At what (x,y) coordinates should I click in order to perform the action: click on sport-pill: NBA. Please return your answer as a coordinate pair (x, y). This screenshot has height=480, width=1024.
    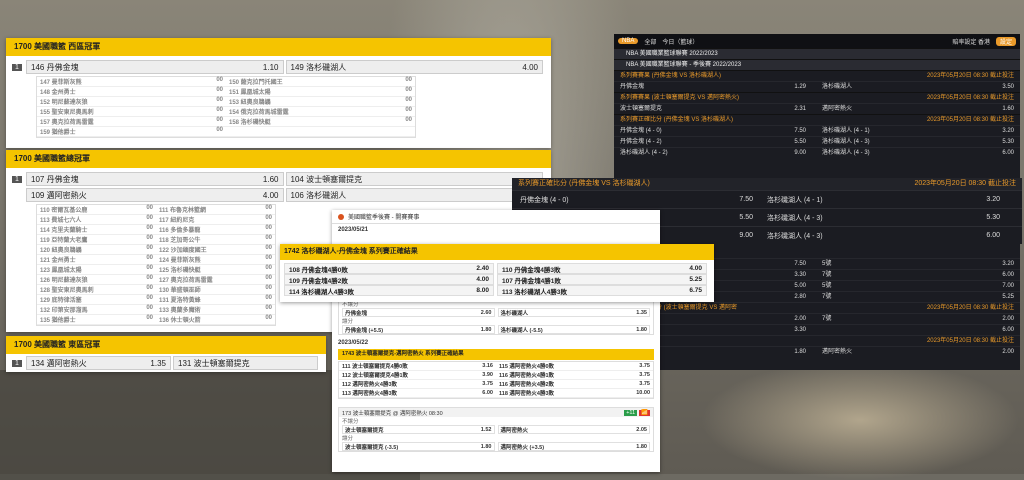
    Looking at the image, I should click on (628, 41).